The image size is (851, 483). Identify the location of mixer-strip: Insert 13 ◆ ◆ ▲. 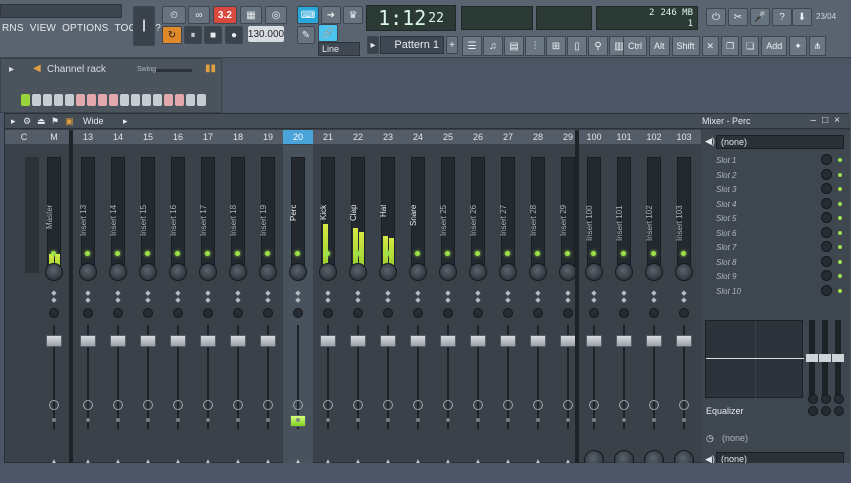
(88, 305).